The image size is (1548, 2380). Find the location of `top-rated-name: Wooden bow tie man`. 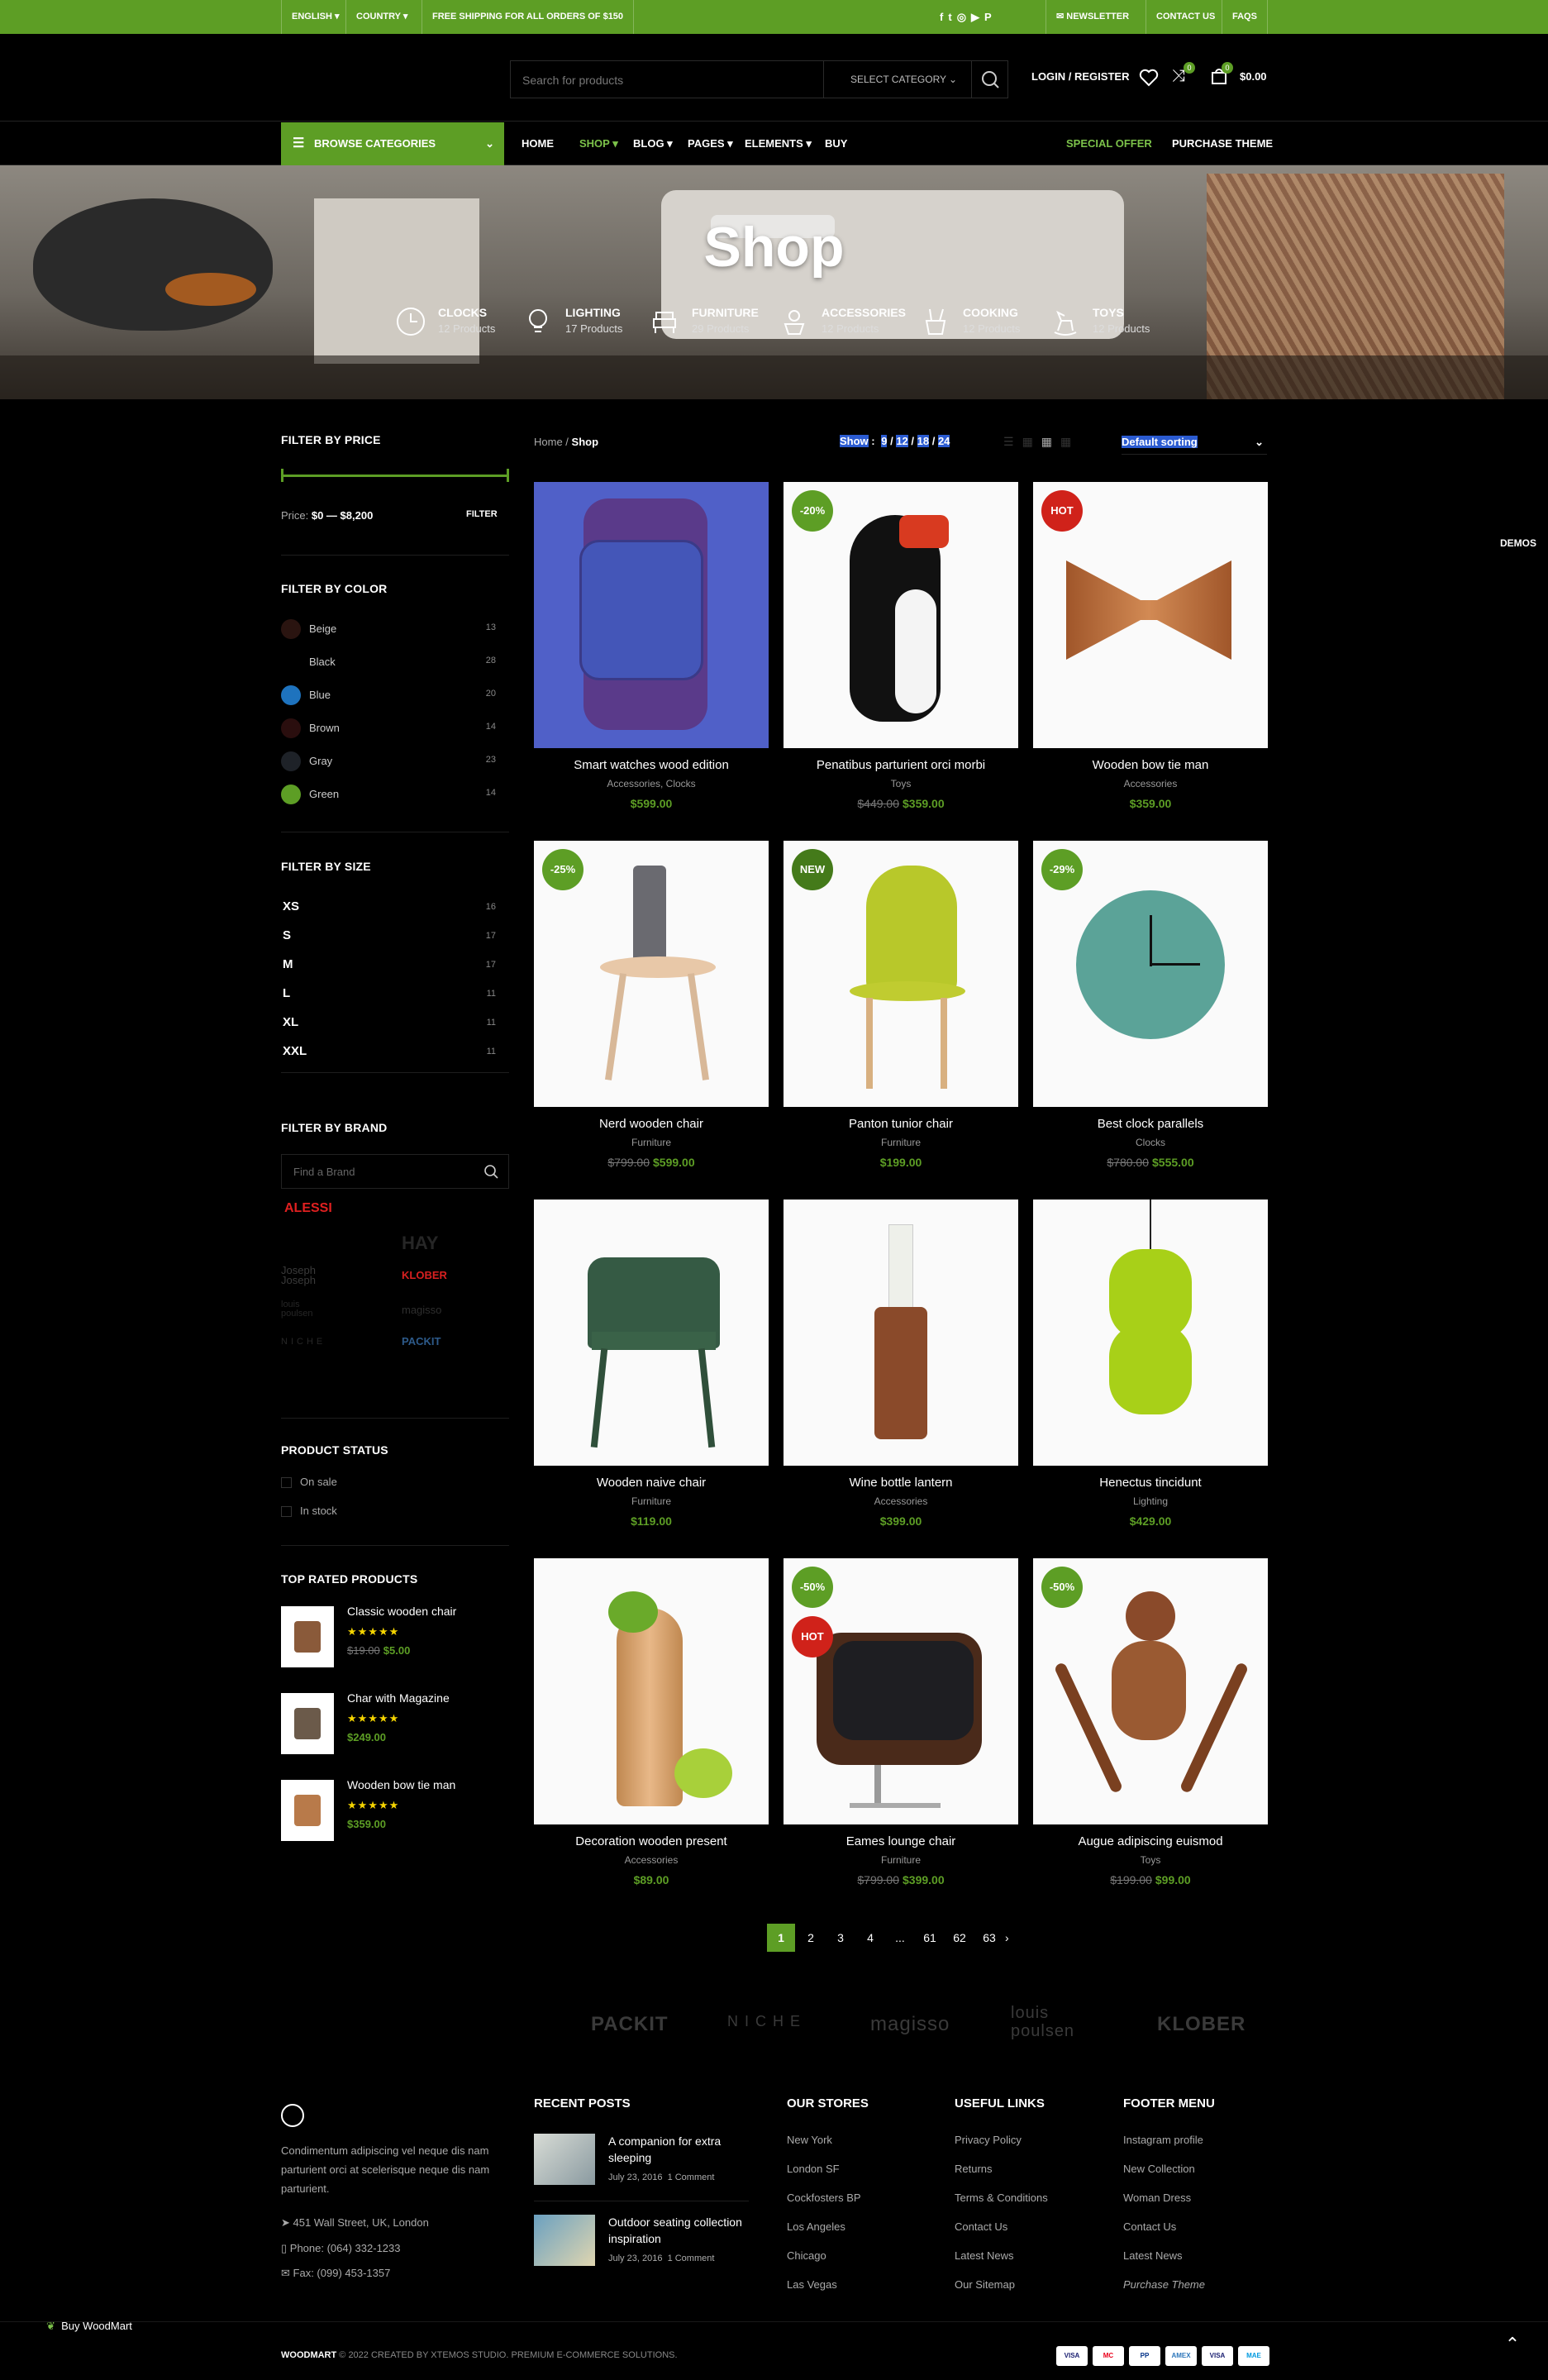

top-rated-name: Wooden bow tie man is located at coordinates (401, 1784).